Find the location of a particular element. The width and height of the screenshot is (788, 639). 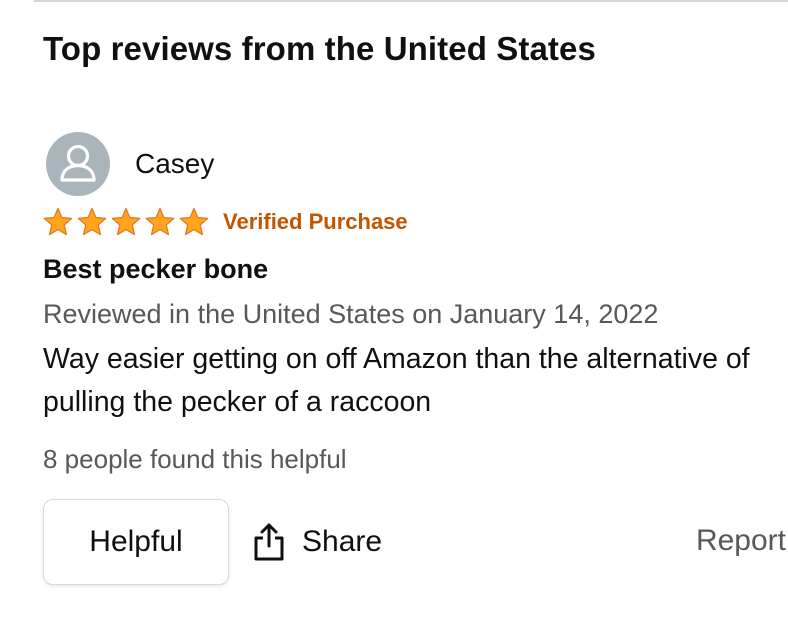

section-divider is located at coordinates (411, 1).